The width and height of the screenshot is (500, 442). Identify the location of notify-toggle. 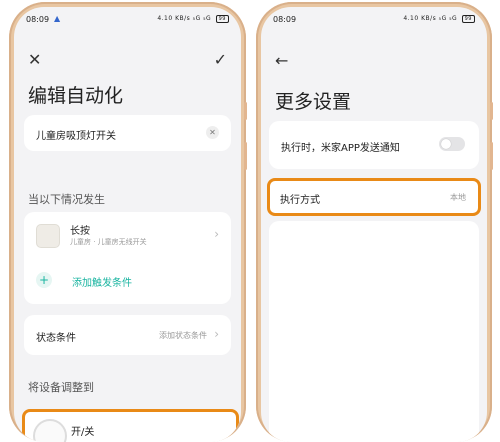
(452, 144).